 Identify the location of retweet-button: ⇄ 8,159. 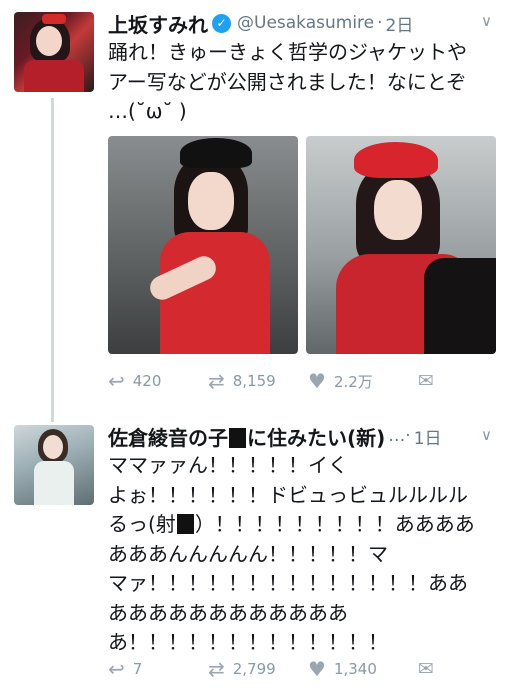
(258, 381).